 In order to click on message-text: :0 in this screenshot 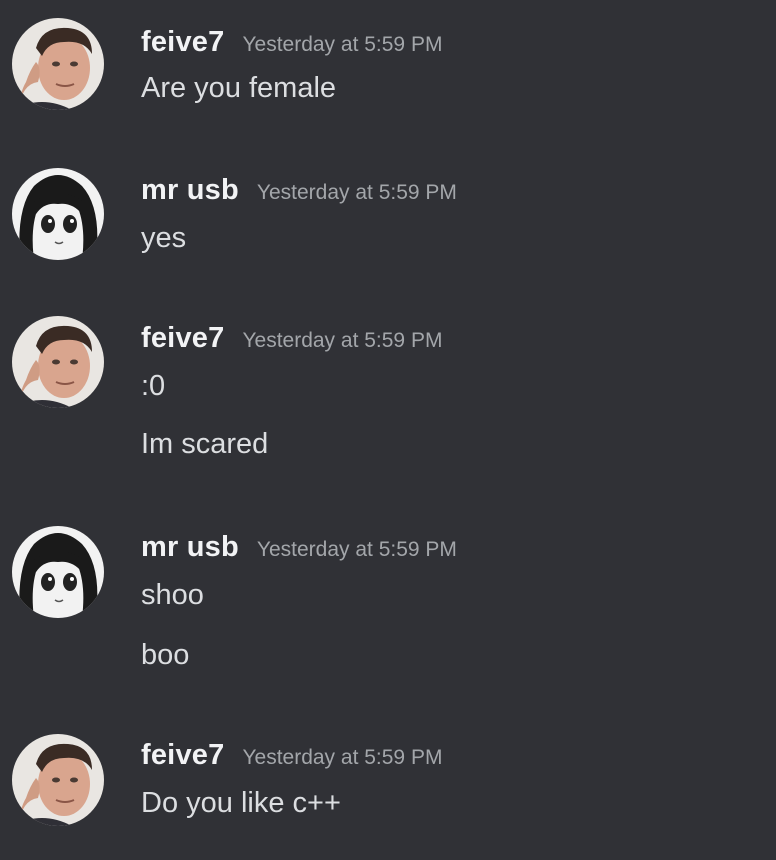, I will do `click(153, 386)`.